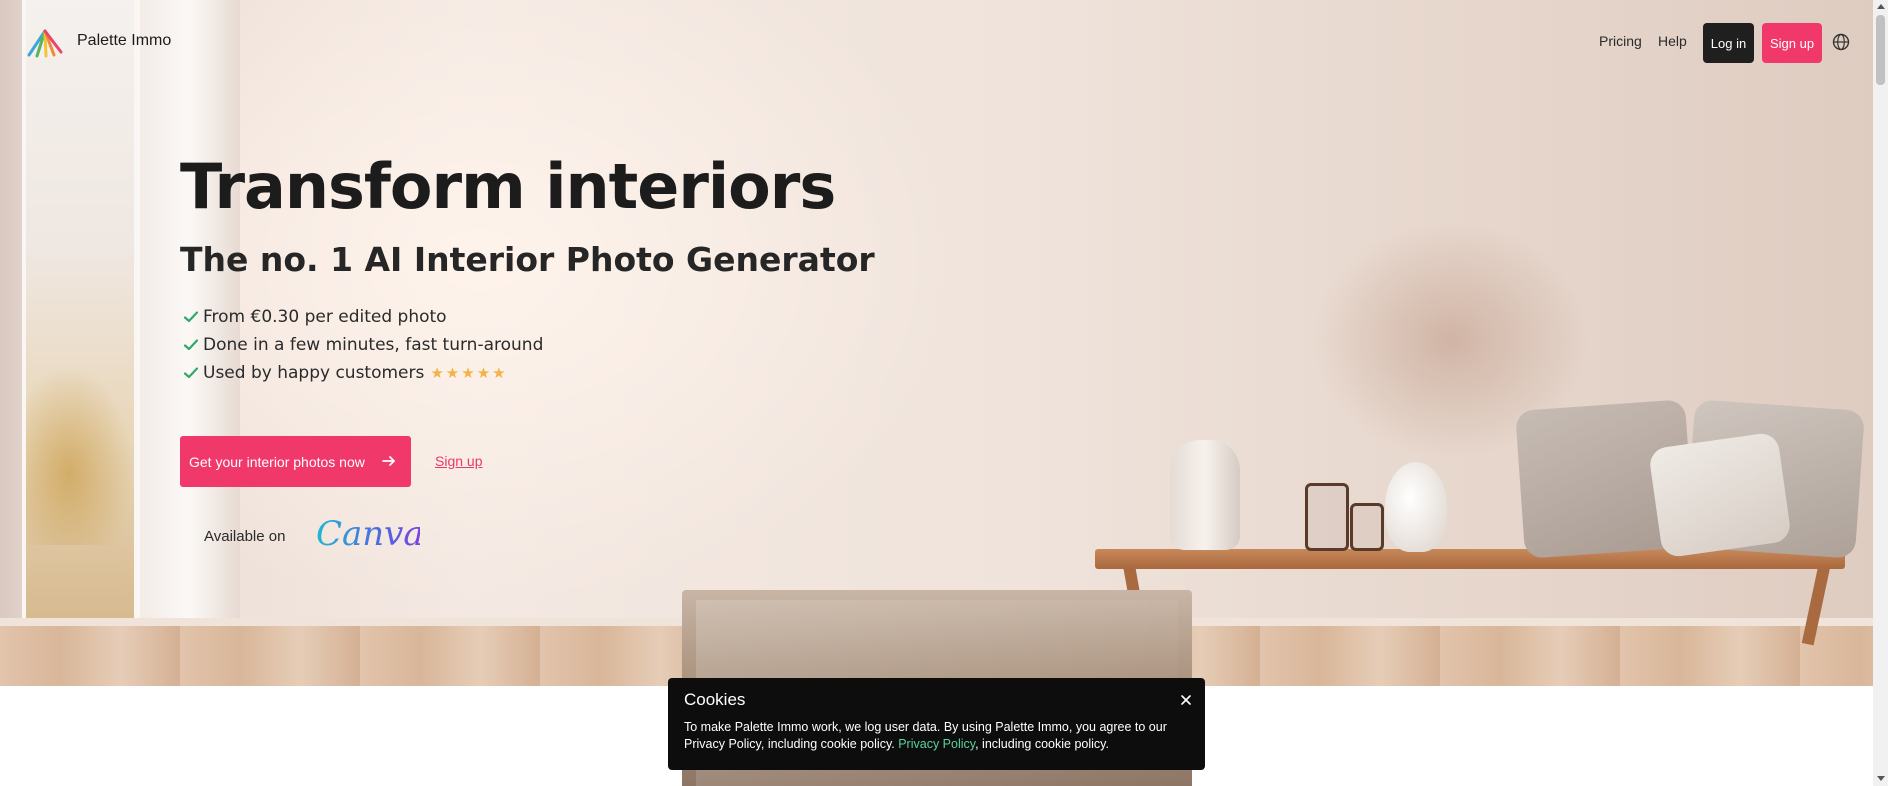 The height and width of the screenshot is (786, 1888). What do you see at coordinates (1881, 6) in the screenshot?
I see `scroll-up-arrow-icon` at bounding box center [1881, 6].